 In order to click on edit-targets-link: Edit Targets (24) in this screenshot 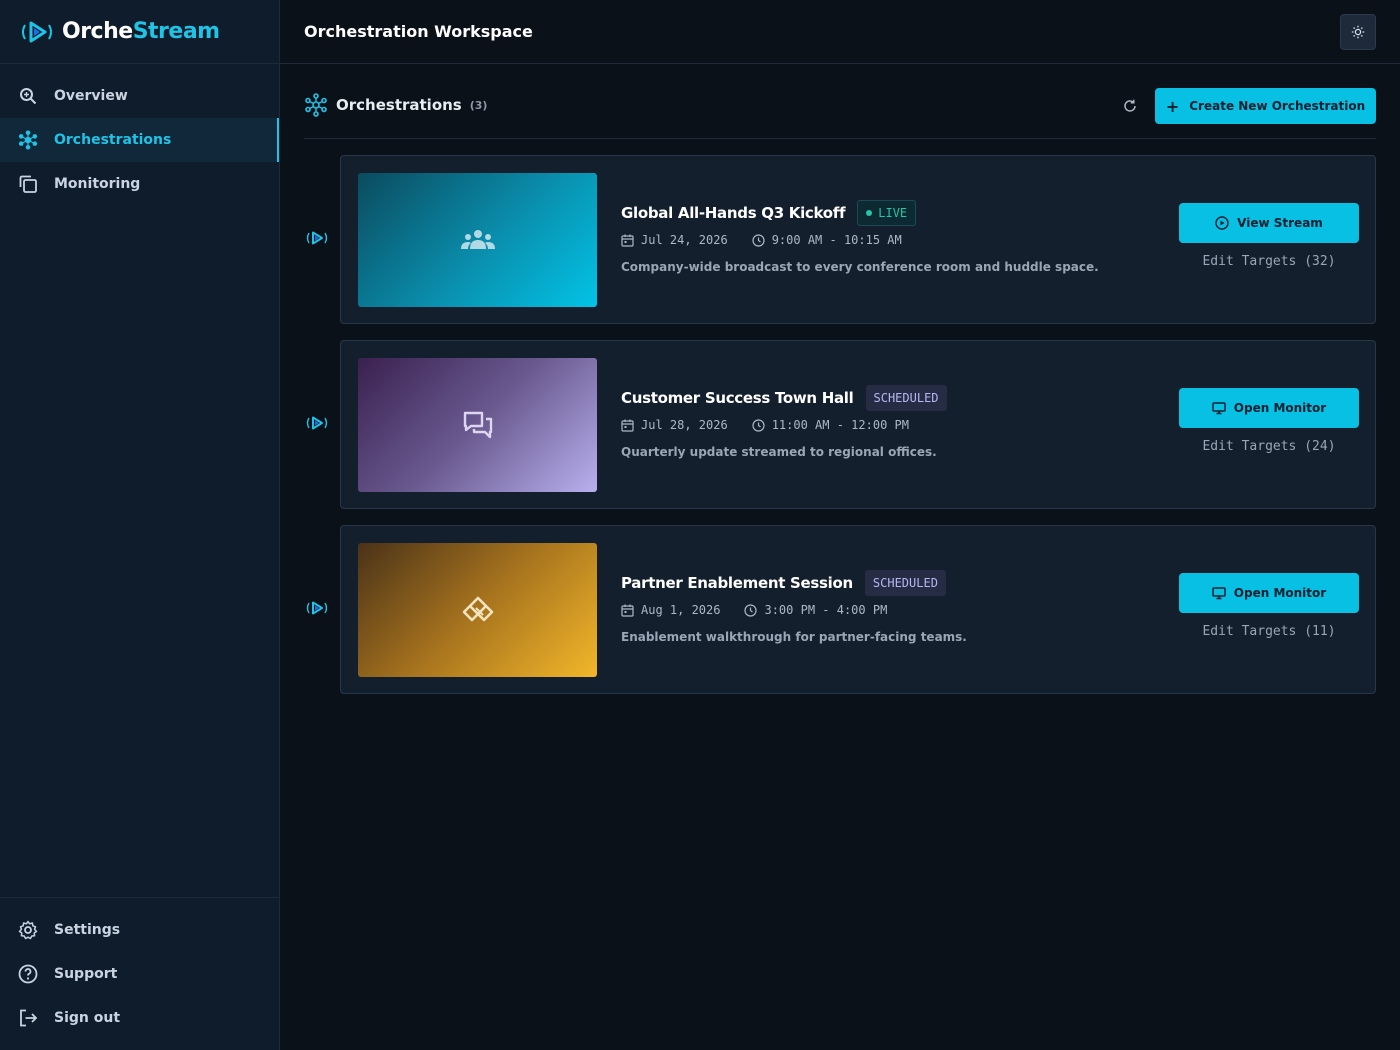, I will do `click(1269, 446)`.